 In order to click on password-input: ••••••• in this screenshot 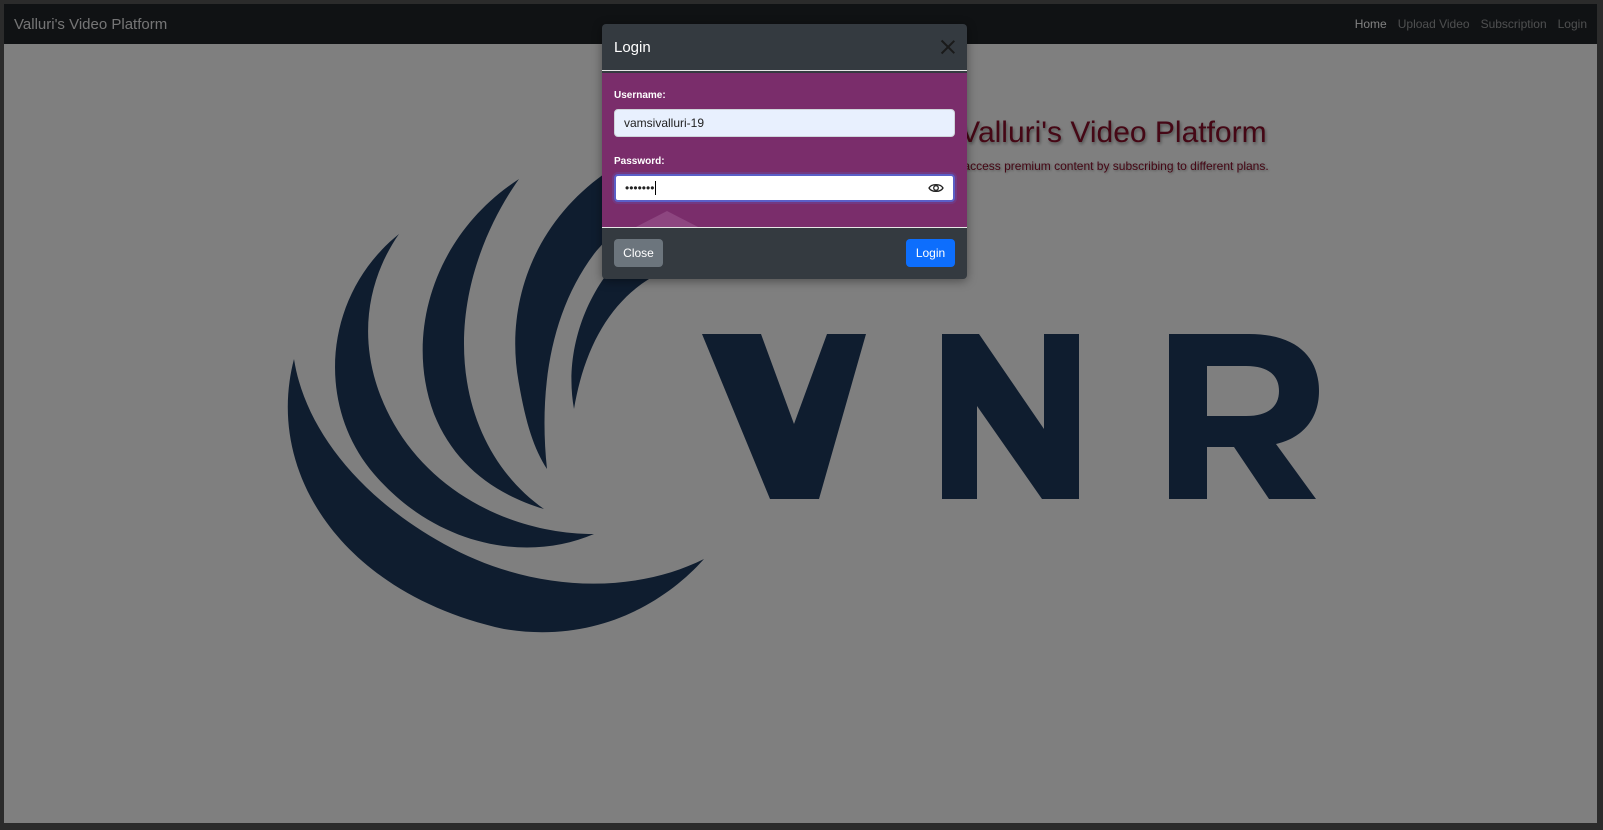, I will do `click(784, 188)`.